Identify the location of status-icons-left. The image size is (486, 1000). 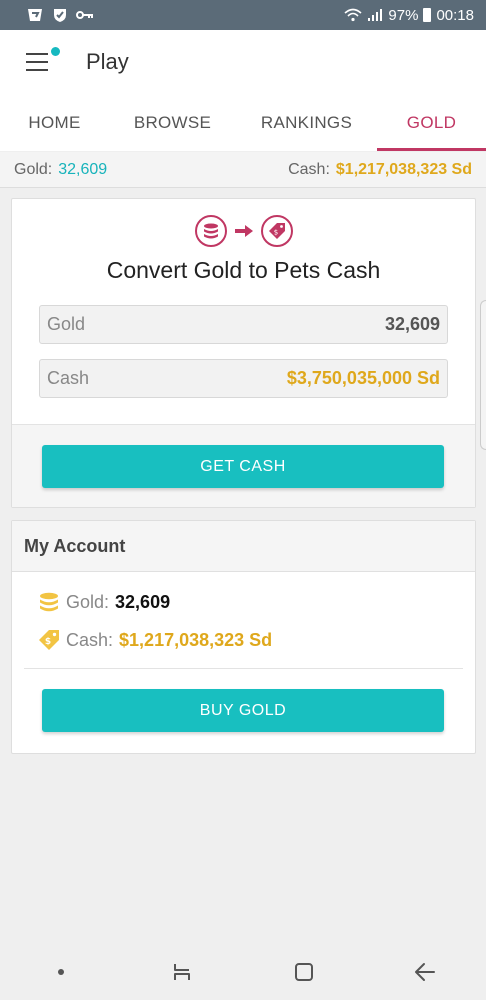
(60, 15).